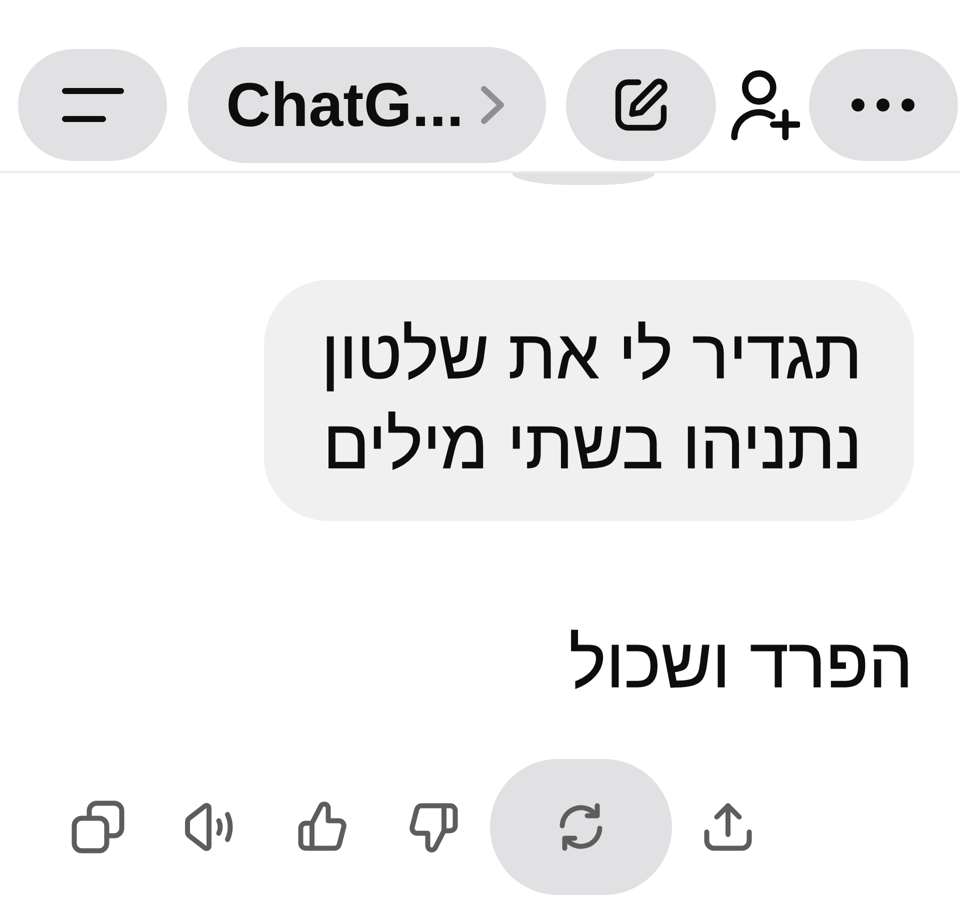 Image resolution: width=960 pixels, height=915 pixels. I want to click on menu-icon, so click(93, 105).